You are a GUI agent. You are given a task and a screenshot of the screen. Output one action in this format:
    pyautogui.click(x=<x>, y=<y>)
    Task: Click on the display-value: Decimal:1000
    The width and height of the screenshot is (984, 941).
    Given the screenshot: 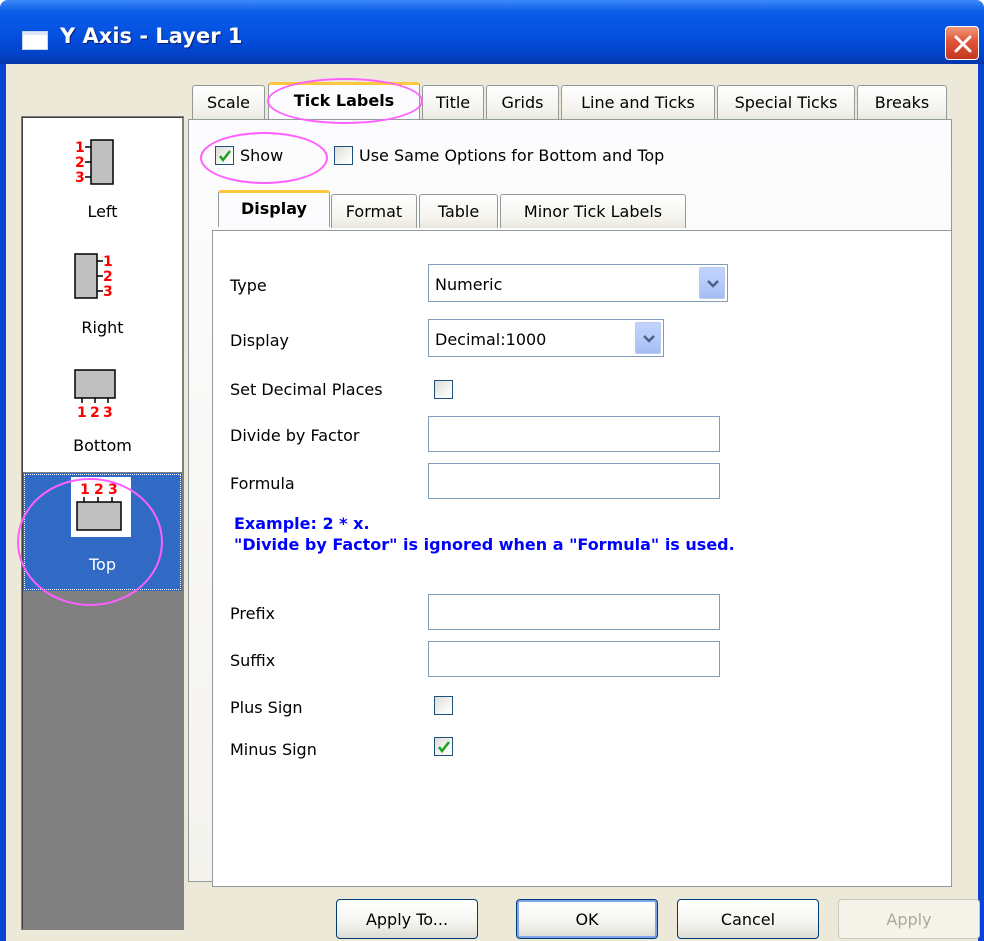 What is the action you would take?
    pyautogui.click(x=491, y=339)
    